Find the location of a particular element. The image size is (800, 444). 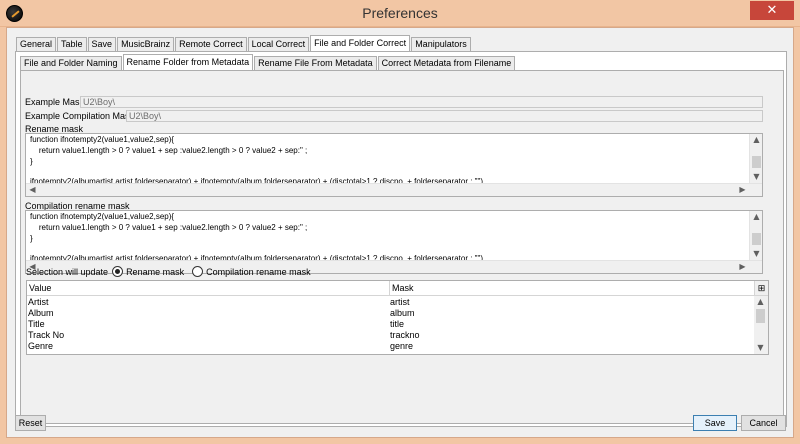

tab-file-and-folder-correct: File and Folder Correct is located at coordinates (360, 43).